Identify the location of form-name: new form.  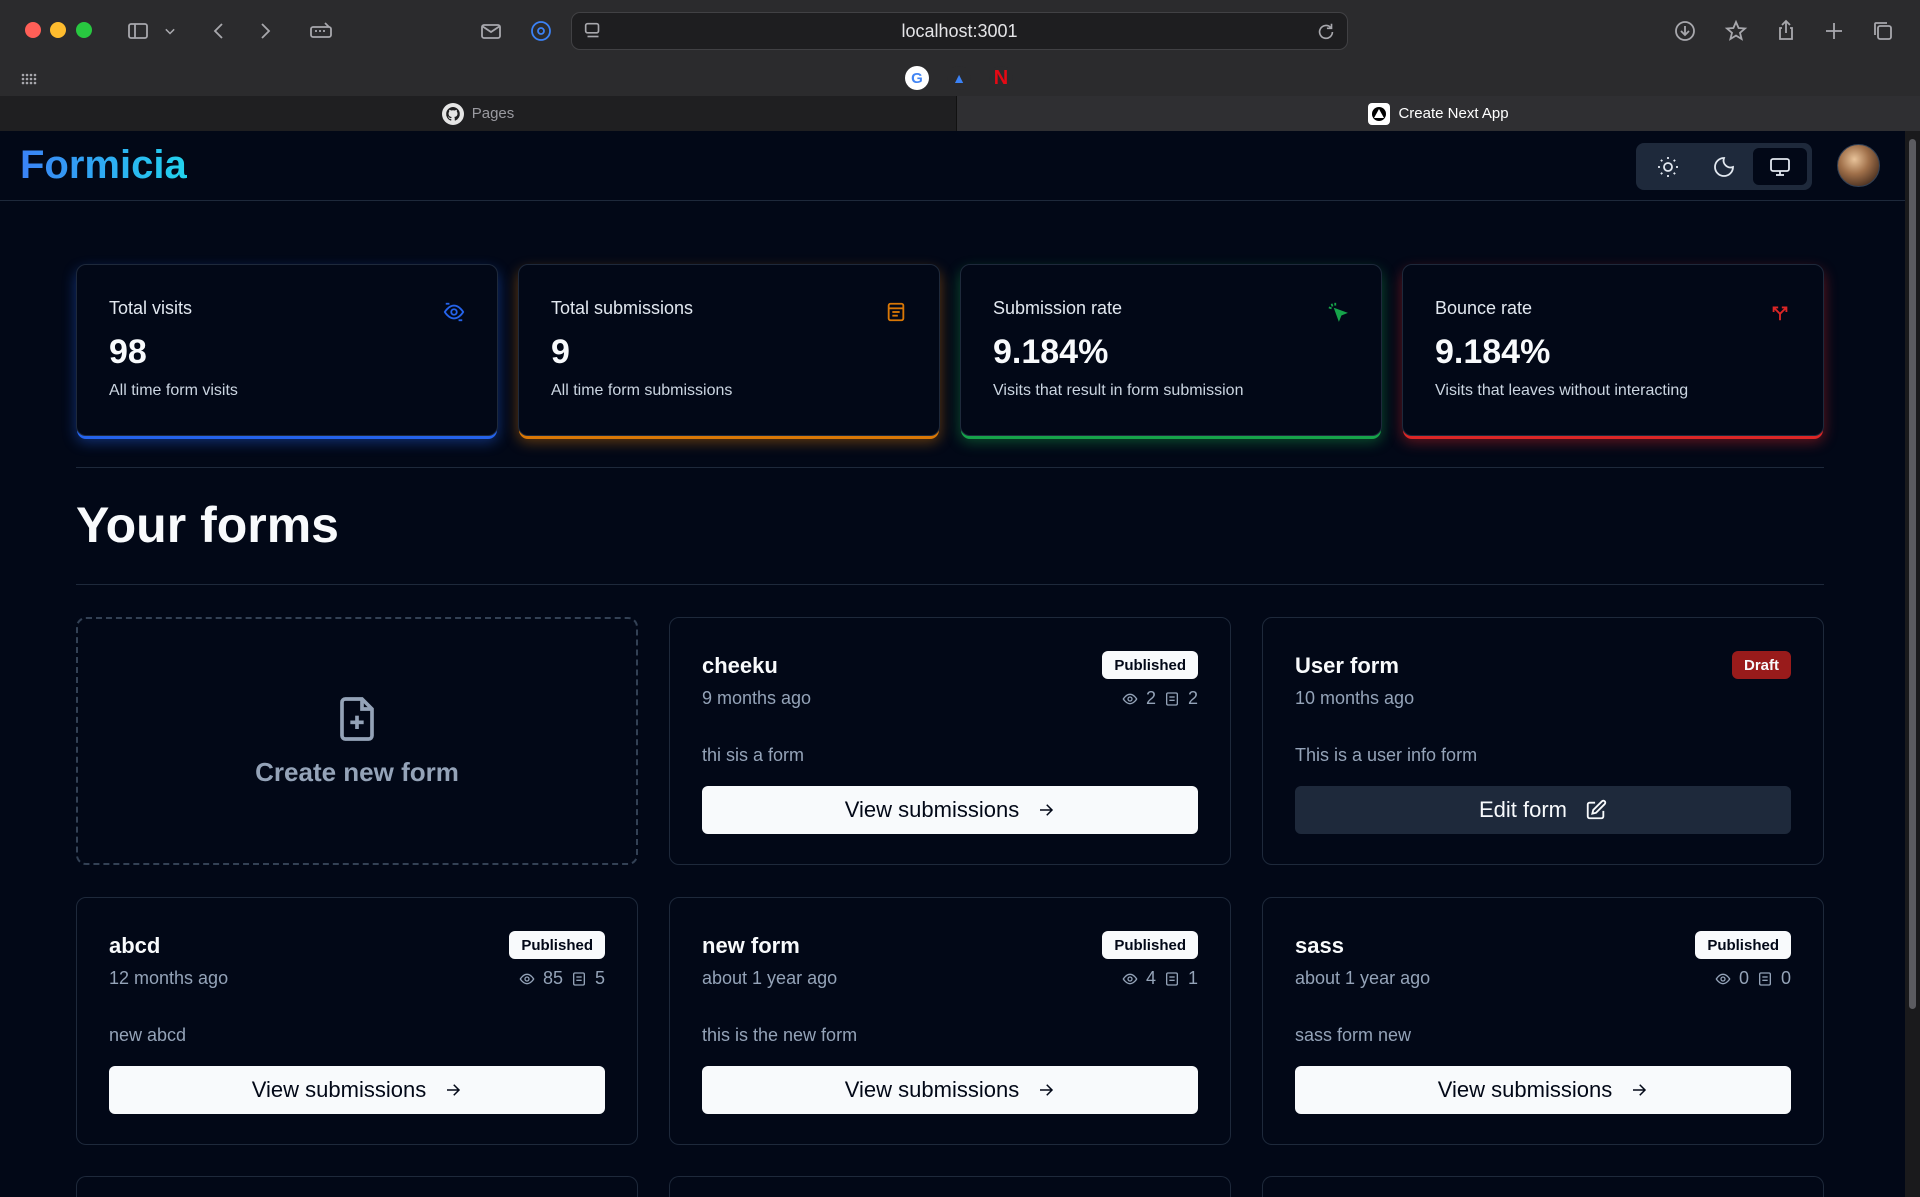
(751, 945).